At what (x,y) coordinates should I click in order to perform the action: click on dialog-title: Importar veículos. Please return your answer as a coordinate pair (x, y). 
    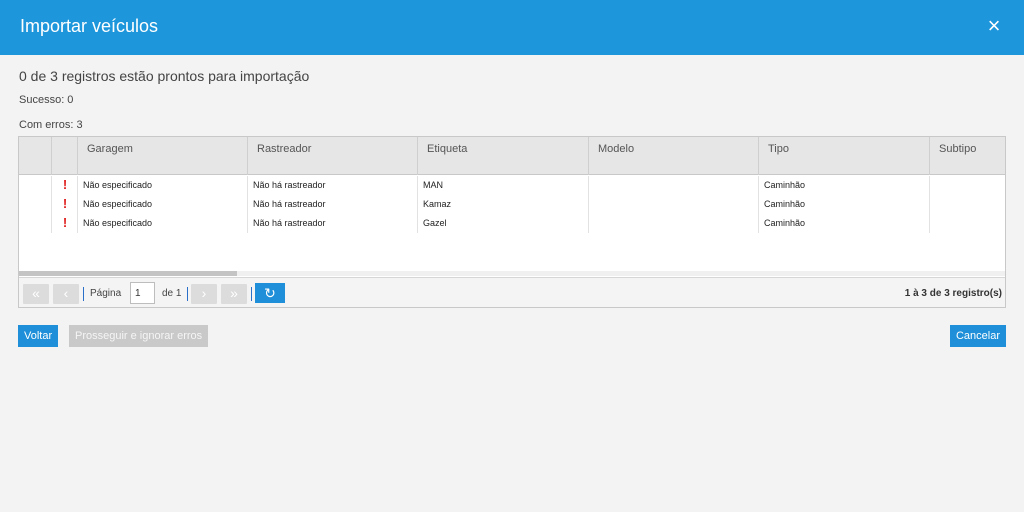
    Looking at the image, I should click on (89, 26).